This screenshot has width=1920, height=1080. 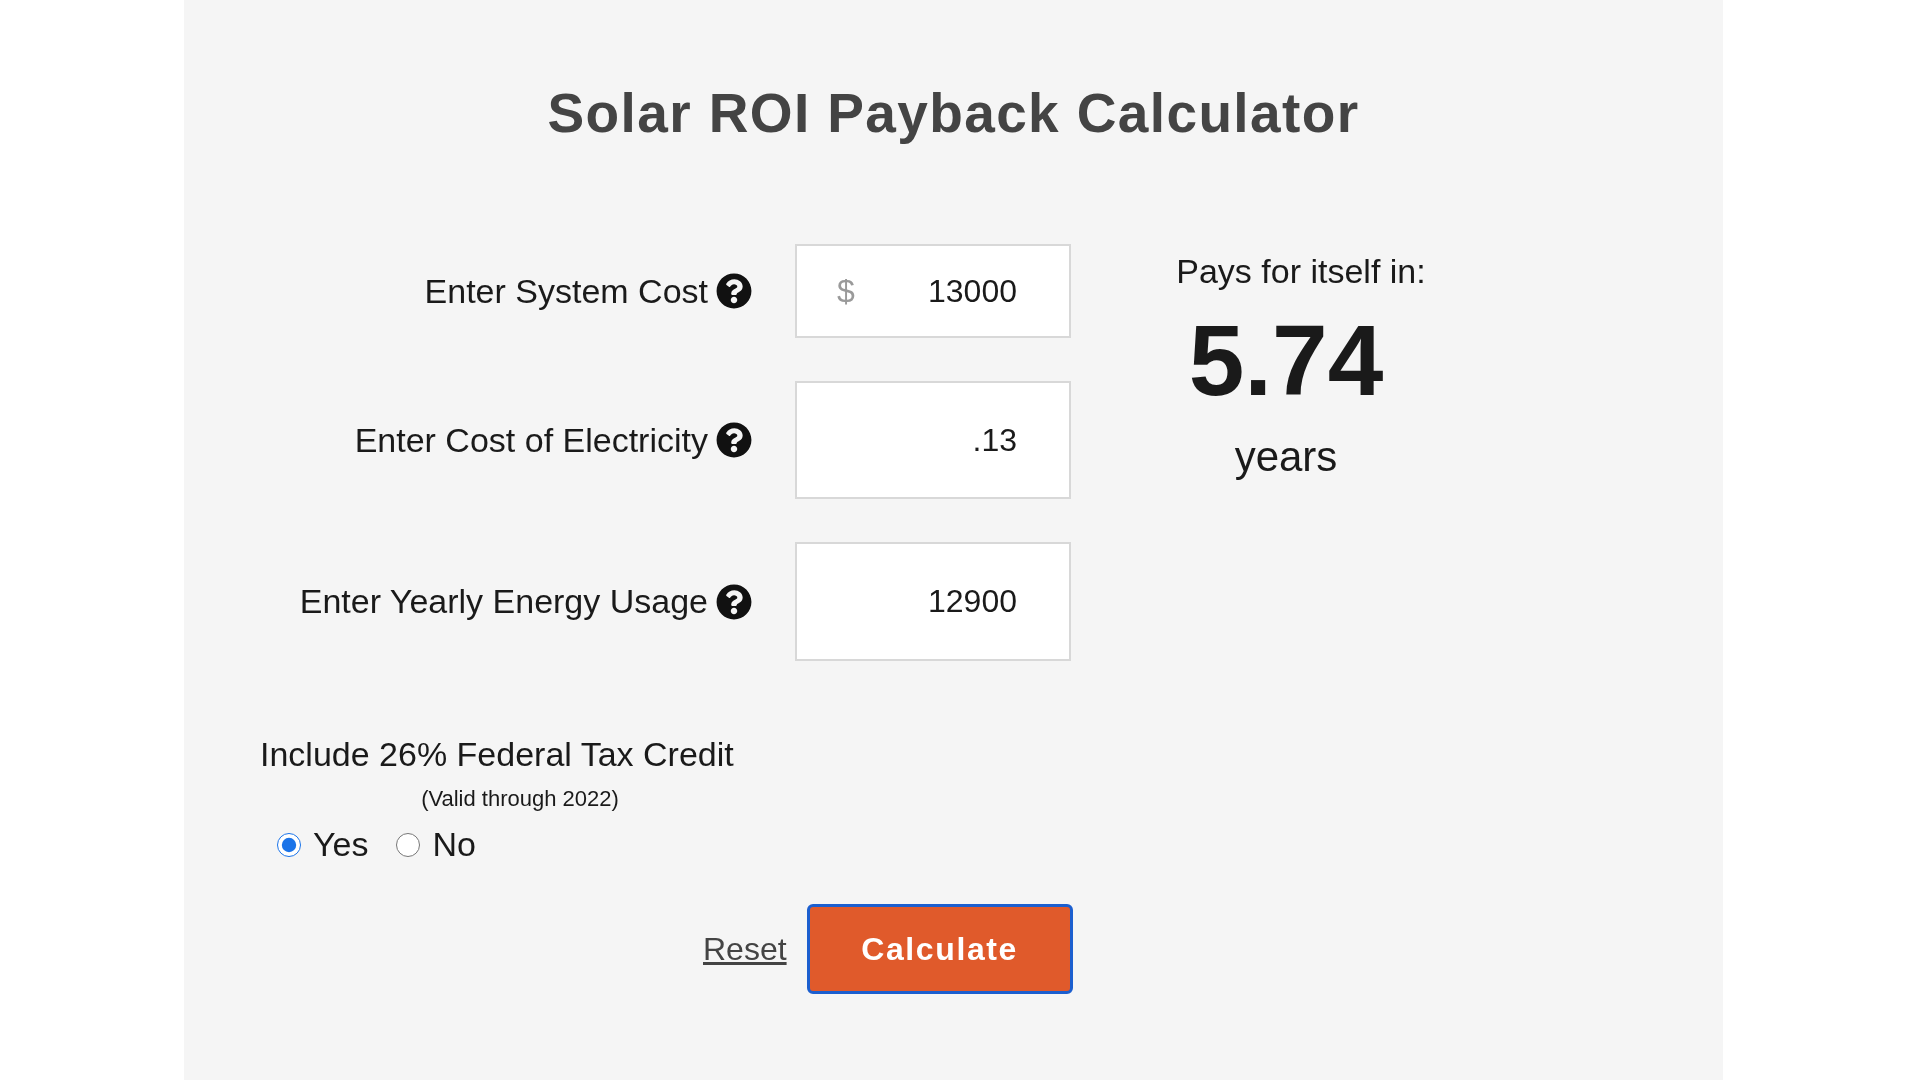 What do you see at coordinates (745, 949) in the screenshot?
I see `reset-link: Reset` at bounding box center [745, 949].